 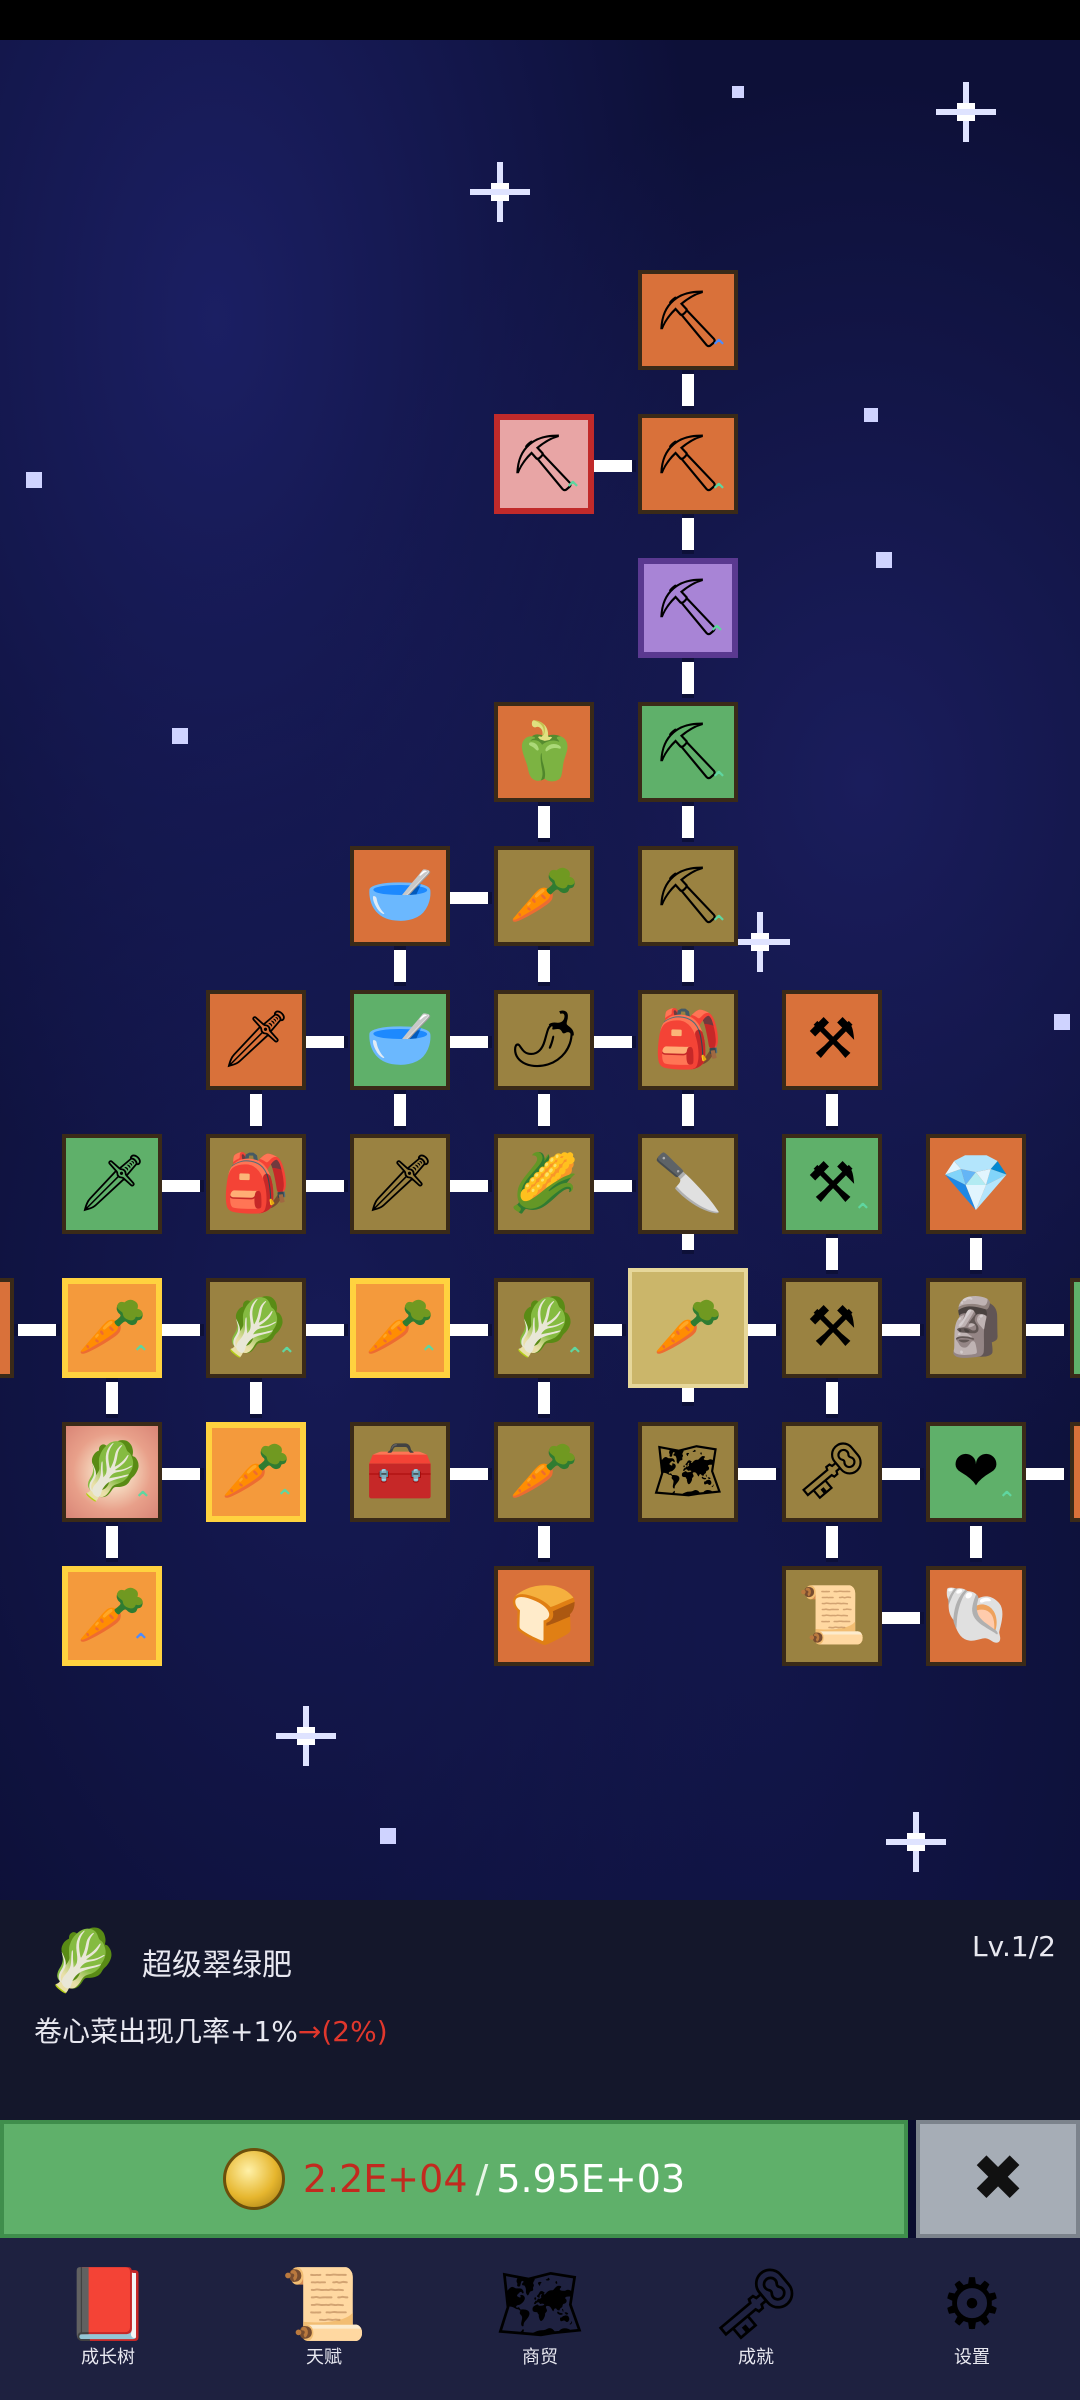 What do you see at coordinates (324, 2319) in the screenshot?
I see `nav-talent: 📜 天赋` at bounding box center [324, 2319].